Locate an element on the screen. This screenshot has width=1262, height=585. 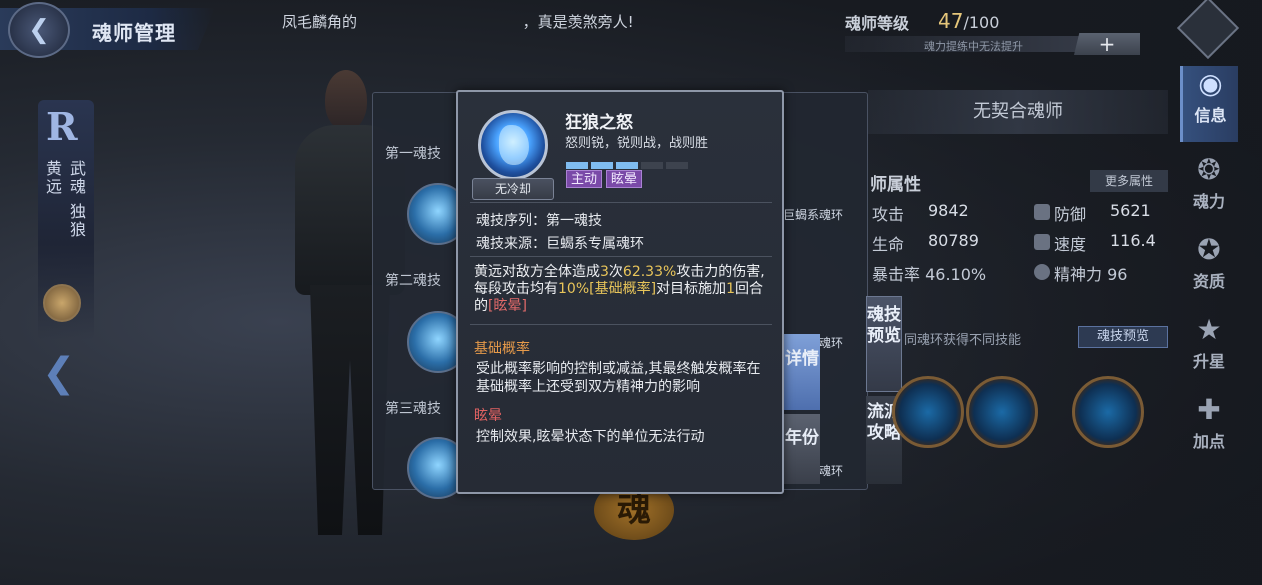
marquee-text-left: 凤毛麟角的 is located at coordinates (320, 22).